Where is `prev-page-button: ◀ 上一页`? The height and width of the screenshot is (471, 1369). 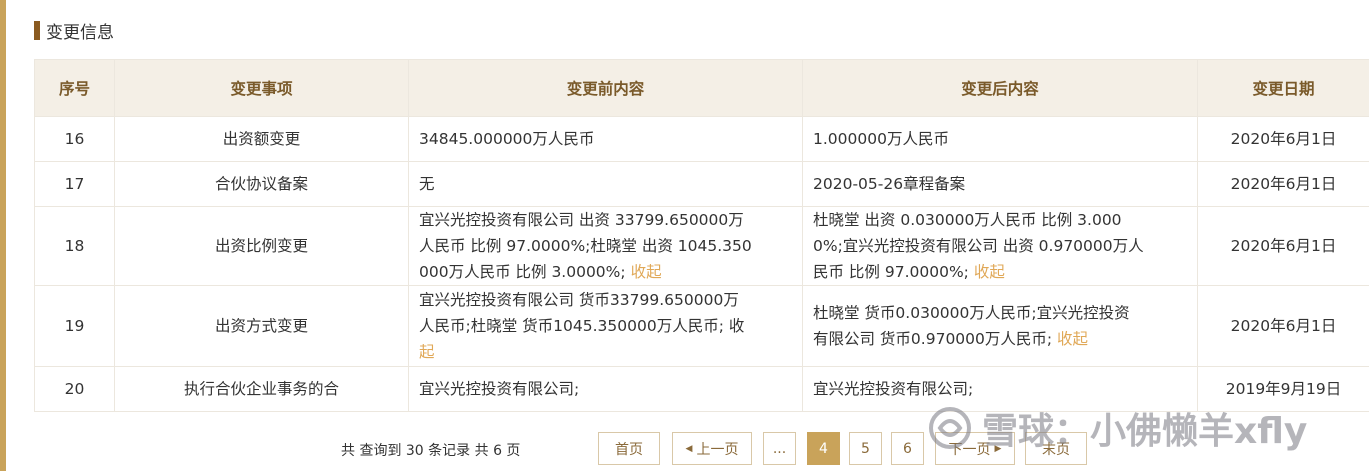 prev-page-button: ◀ 上一页 is located at coordinates (712, 448).